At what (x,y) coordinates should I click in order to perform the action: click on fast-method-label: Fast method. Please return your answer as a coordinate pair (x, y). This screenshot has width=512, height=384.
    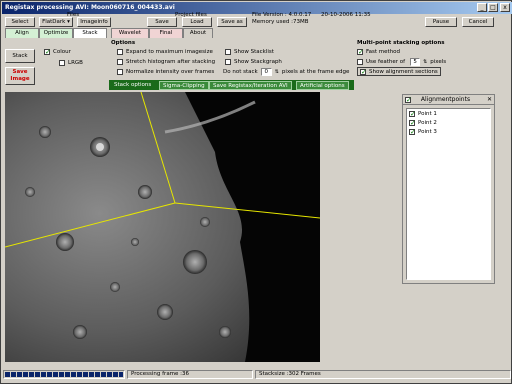
    Looking at the image, I should click on (383, 51).